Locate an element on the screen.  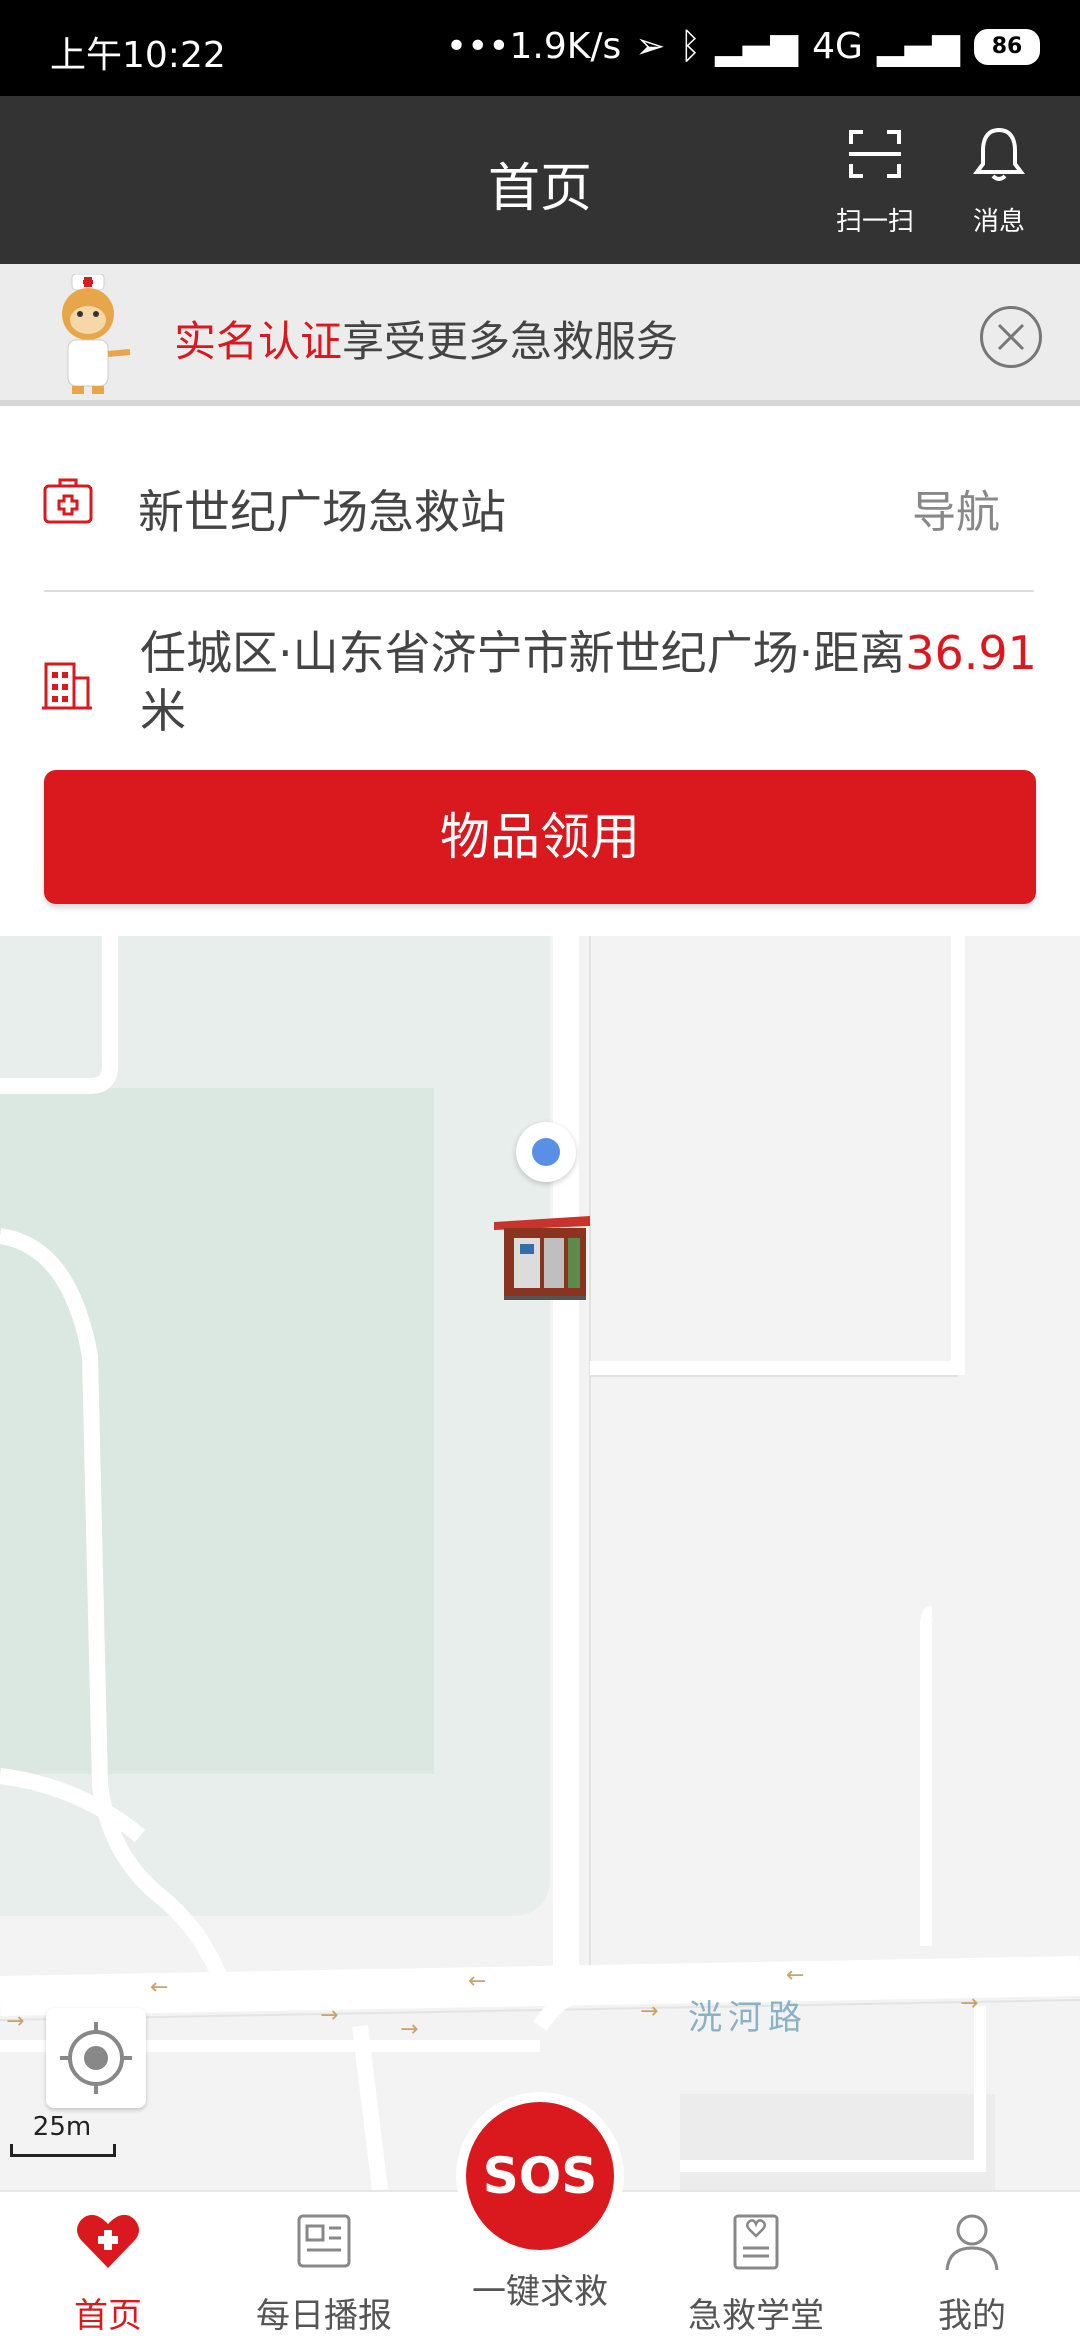
signal-icon-2: ▂▄▆ is located at coordinates (918, 46).